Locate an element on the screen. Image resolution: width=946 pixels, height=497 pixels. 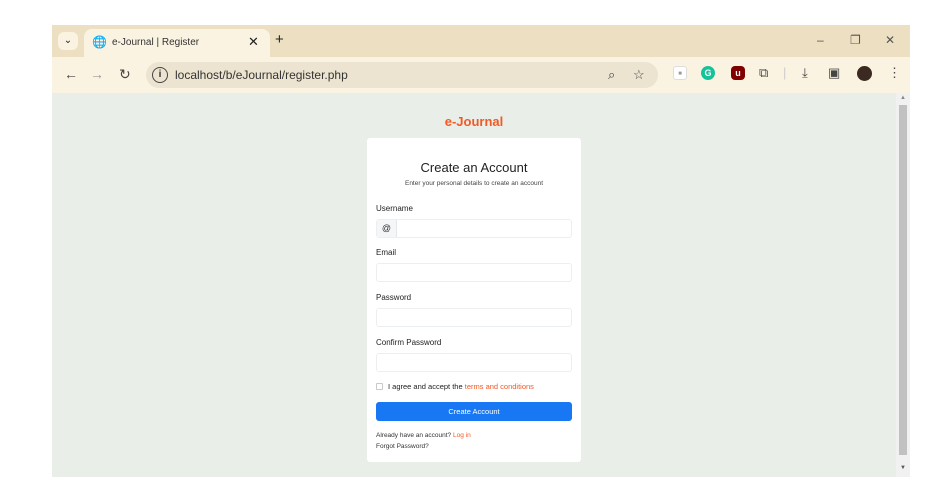
email-field is located at coordinates (474, 272).